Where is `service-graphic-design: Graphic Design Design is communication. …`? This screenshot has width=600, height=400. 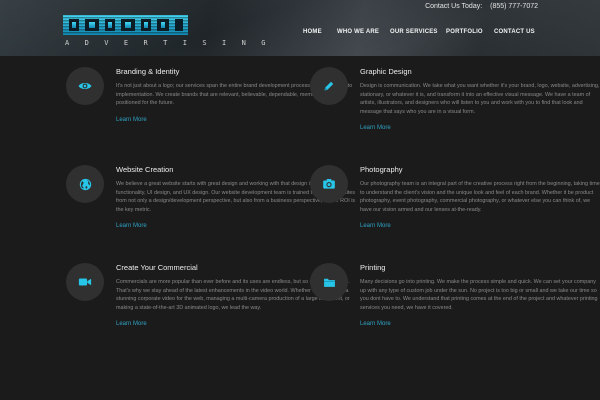 service-graphic-design: Graphic Design Design is communication. … is located at coordinates (455, 100).